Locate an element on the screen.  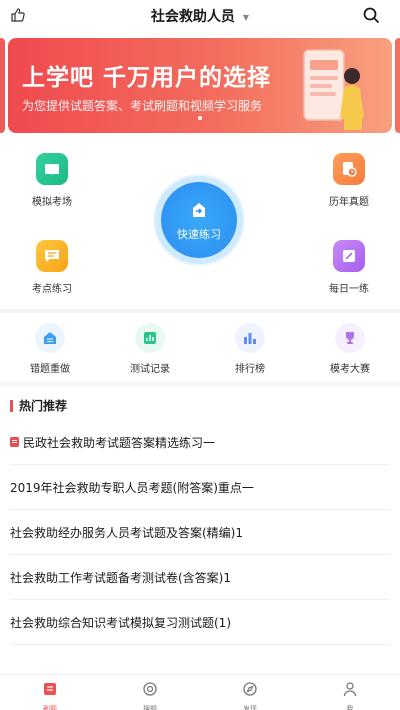
feature-label: 考点练习 is located at coordinates (52, 289).